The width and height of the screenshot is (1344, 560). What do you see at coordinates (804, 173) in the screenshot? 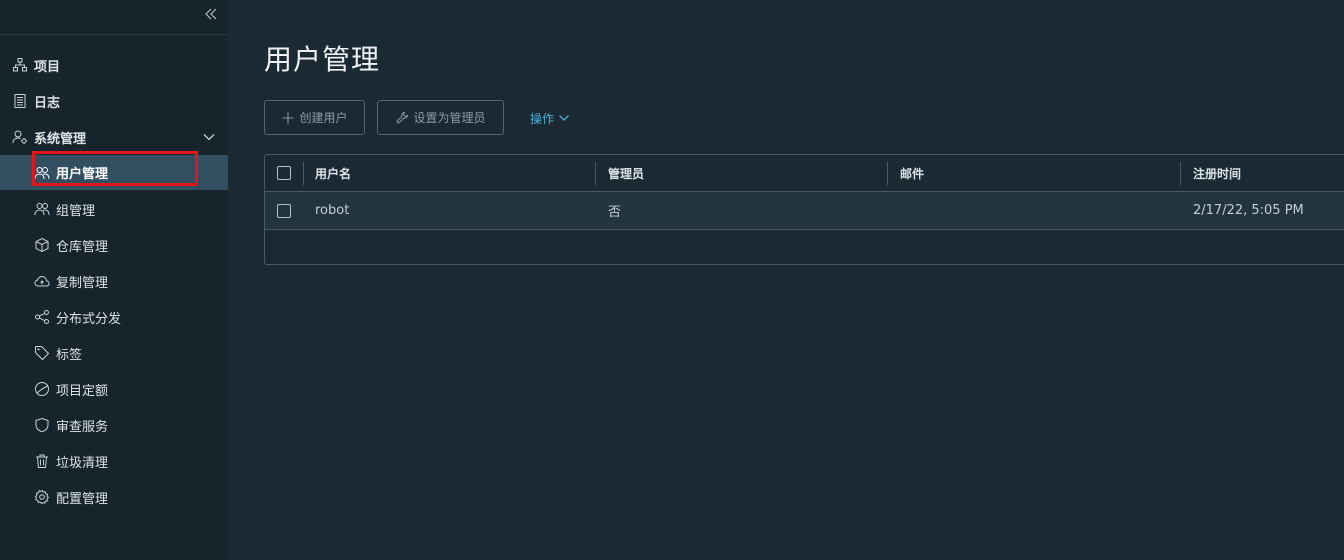
I see `table-header: 用户名 管理员 邮件 注册时间` at bounding box center [804, 173].